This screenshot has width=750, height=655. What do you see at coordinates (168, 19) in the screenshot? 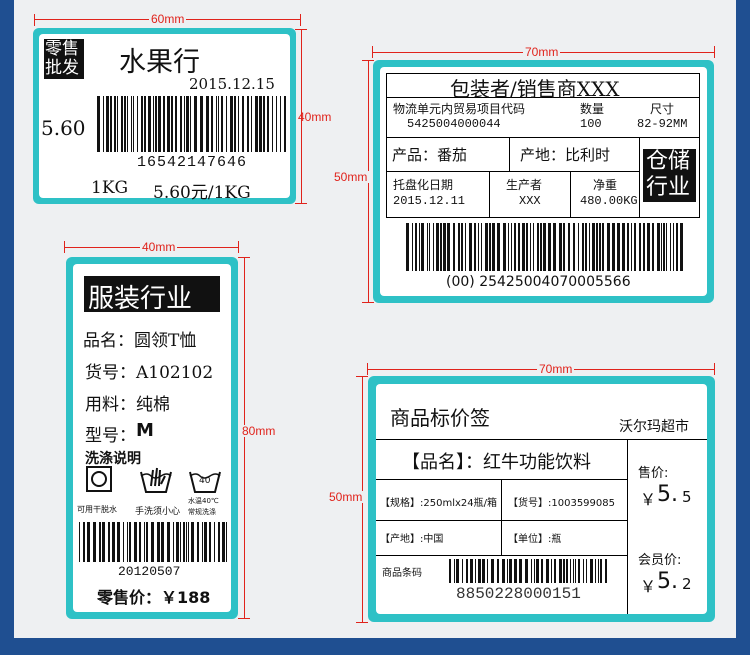
I see `width-dimension: 60mm` at bounding box center [168, 19].